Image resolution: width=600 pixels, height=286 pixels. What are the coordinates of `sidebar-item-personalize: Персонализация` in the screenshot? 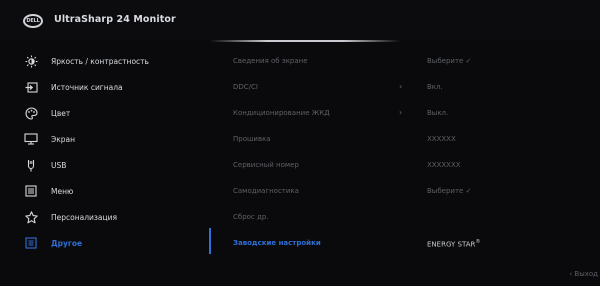 It's located at (102, 217).